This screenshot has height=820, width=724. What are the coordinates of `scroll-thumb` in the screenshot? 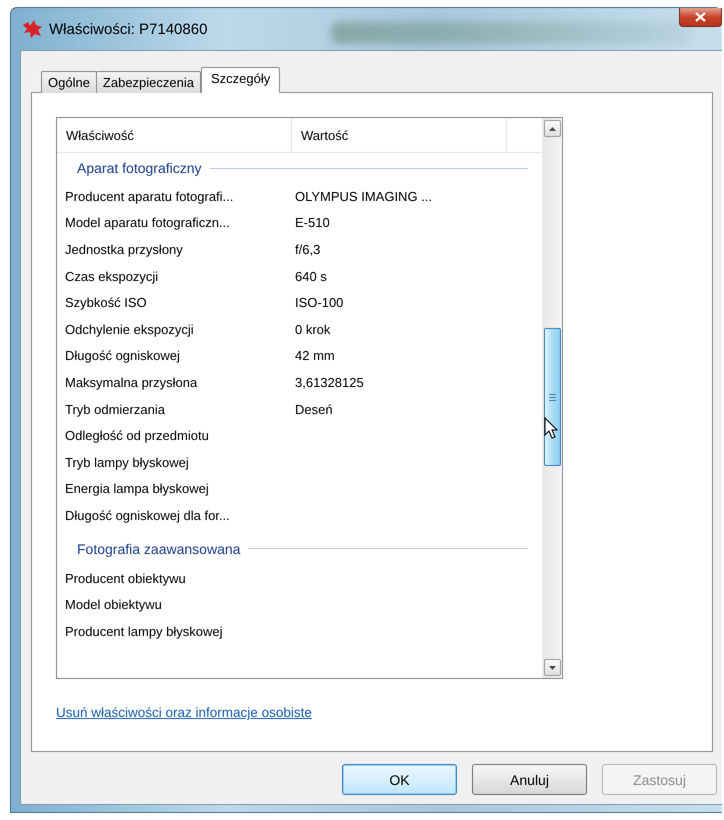 It's located at (552, 397).